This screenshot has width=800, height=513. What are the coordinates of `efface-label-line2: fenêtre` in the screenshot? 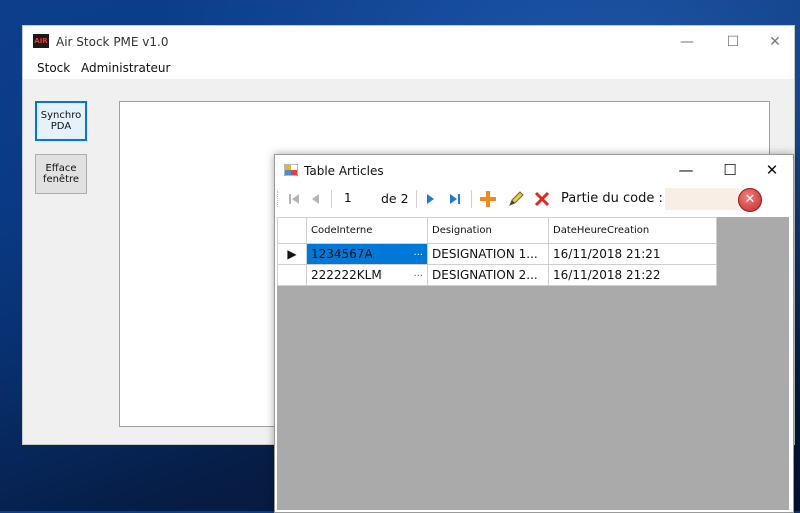 It's located at (61, 179).